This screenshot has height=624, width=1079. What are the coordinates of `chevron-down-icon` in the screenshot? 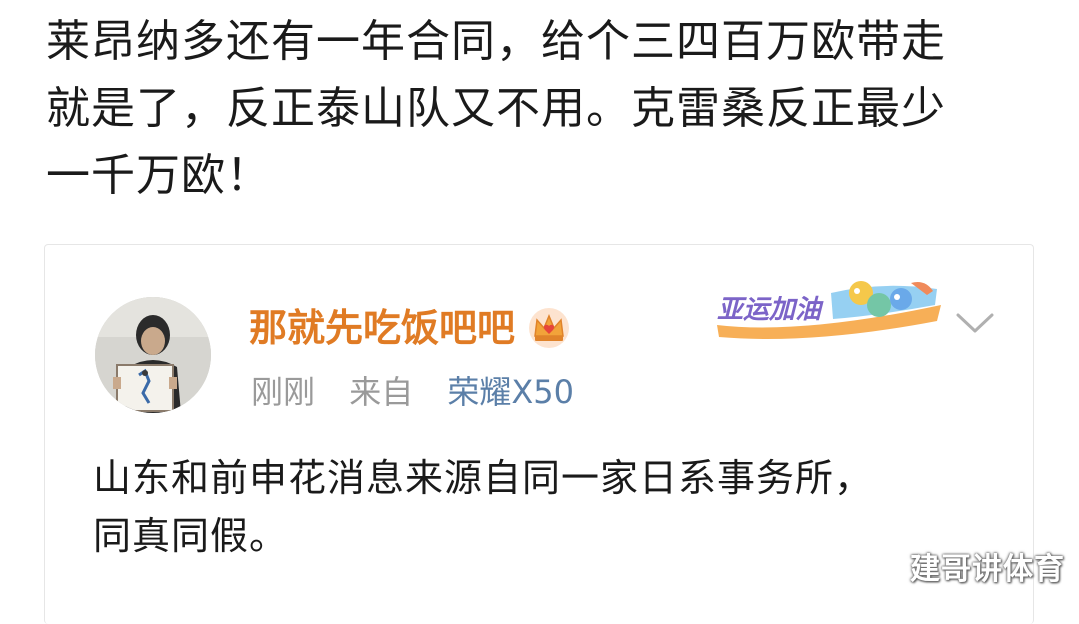 It's located at (975, 323).